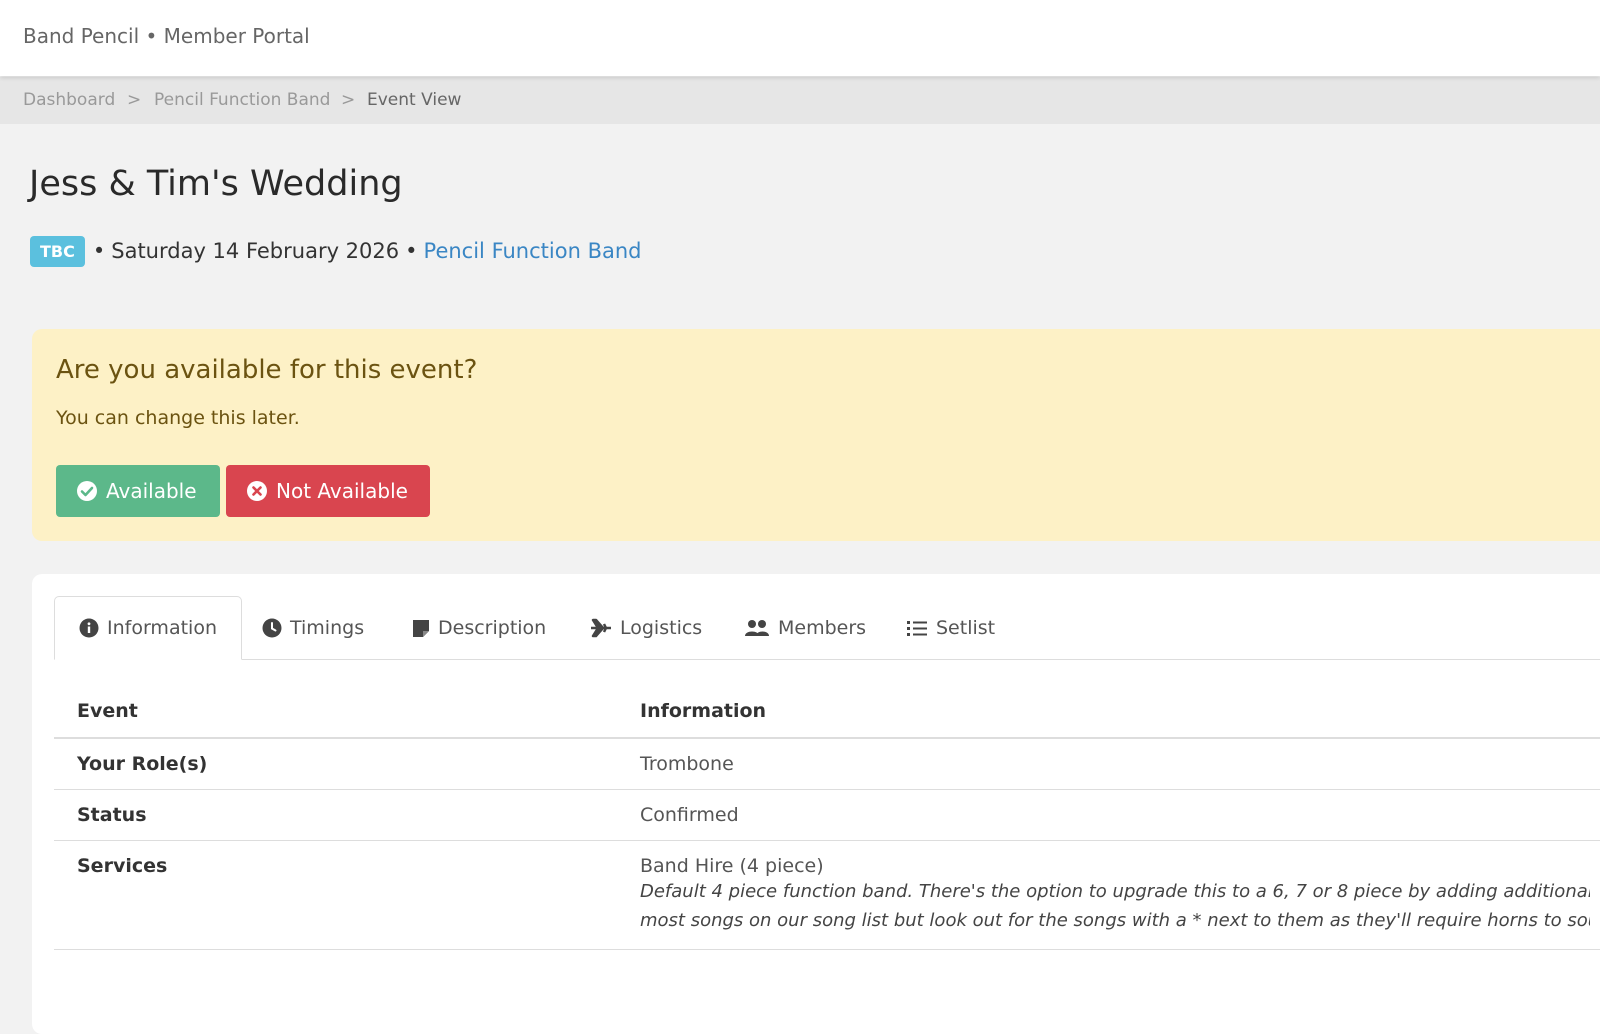 The height and width of the screenshot is (1034, 1600). I want to click on row-value: Confirmed, so click(1108, 815).